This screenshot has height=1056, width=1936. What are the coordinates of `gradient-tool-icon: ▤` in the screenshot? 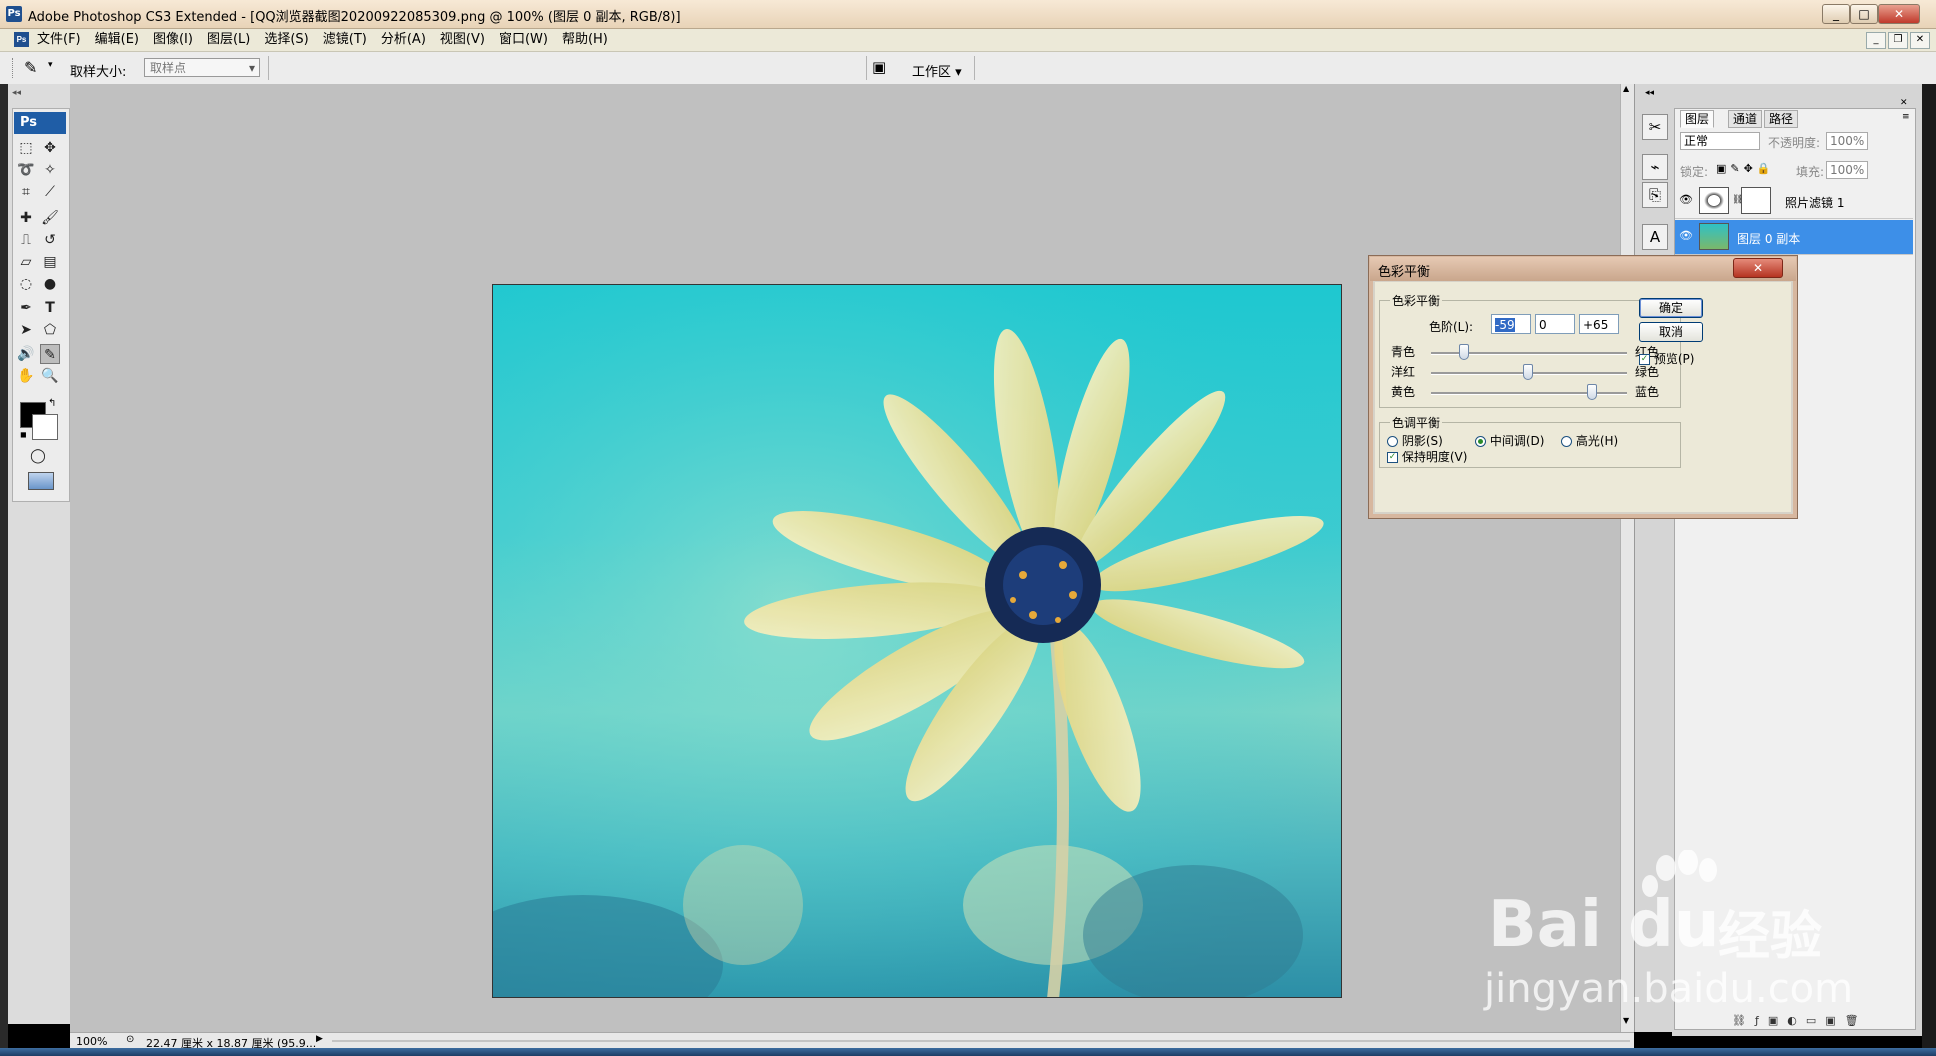 It's located at (50, 262).